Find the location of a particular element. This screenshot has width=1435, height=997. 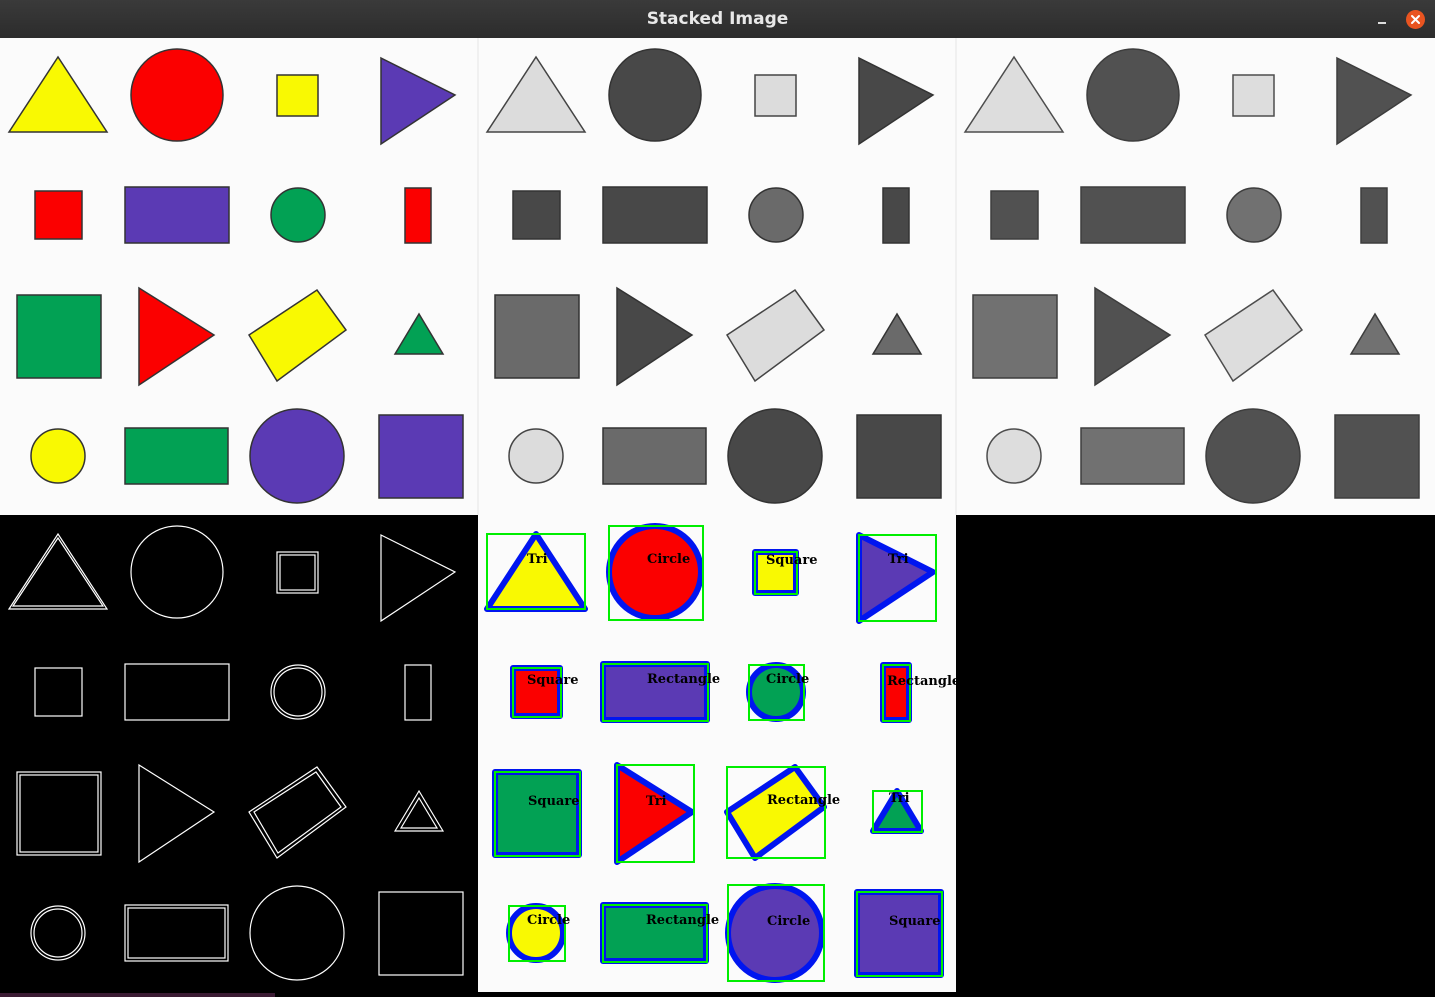

minimize-icon is located at coordinates (1382, 19).